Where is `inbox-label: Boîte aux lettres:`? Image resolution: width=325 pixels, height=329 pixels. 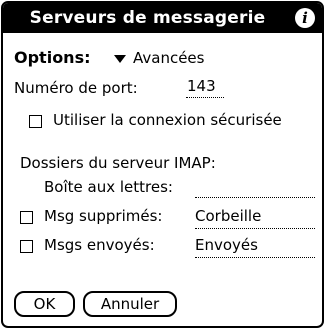
inbox-label: Boîte aux lettres: is located at coordinates (108, 187).